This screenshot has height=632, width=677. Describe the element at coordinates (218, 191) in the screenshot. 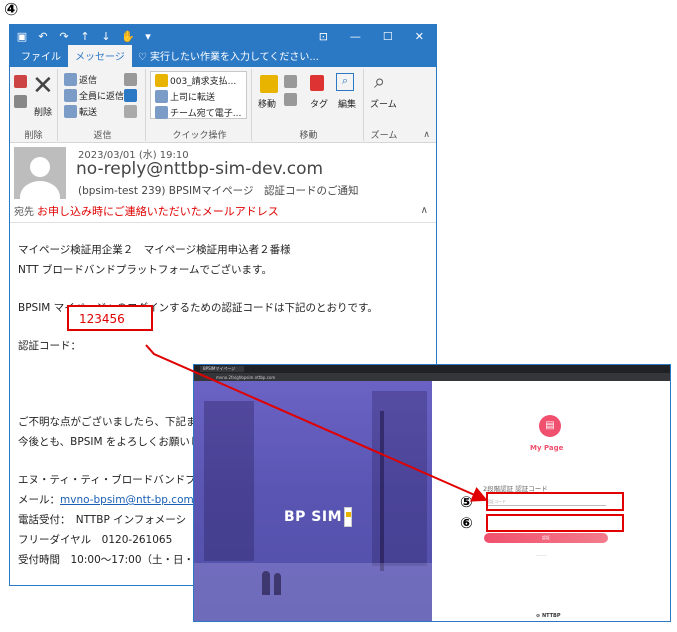

I see `message-subject: (bpsim-test 239) BPSIMマイページ 認証コードのご通知` at that location.